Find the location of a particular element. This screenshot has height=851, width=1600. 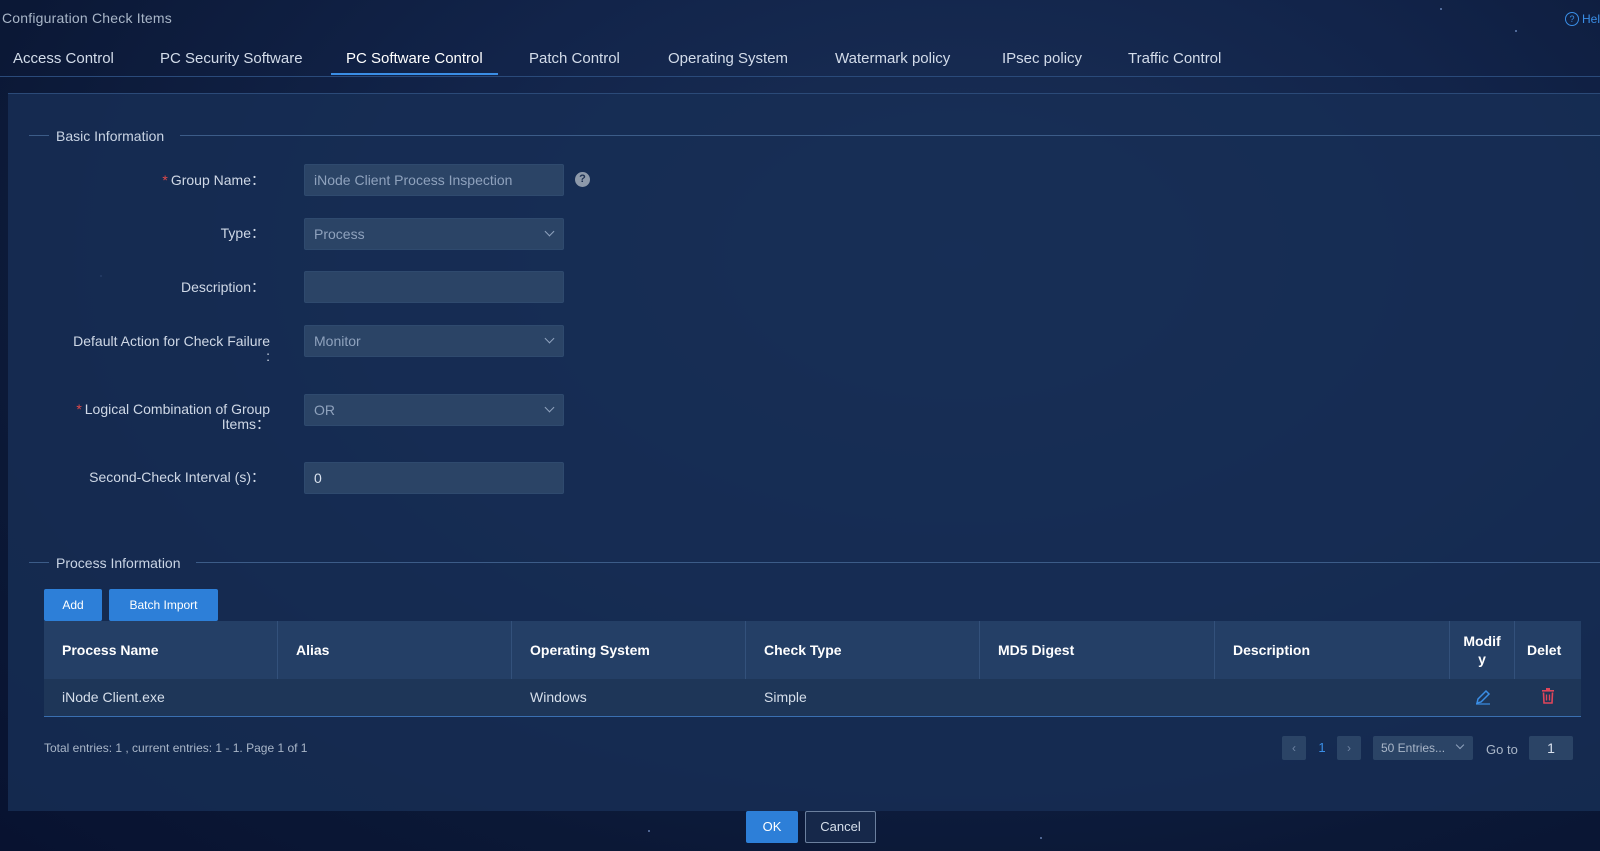

cell-alias is located at coordinates (395, 697).